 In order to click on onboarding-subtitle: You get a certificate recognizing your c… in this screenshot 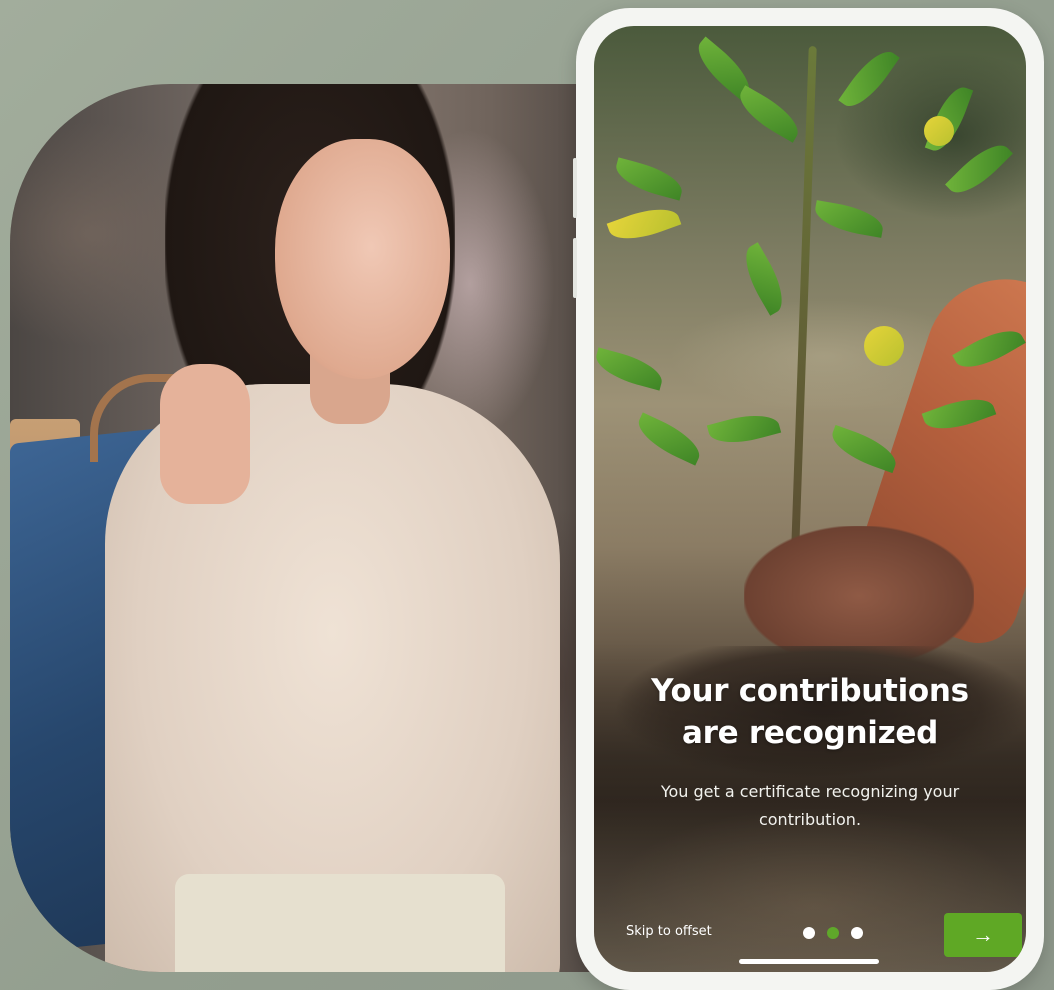, I will do `click(810, 806)`.